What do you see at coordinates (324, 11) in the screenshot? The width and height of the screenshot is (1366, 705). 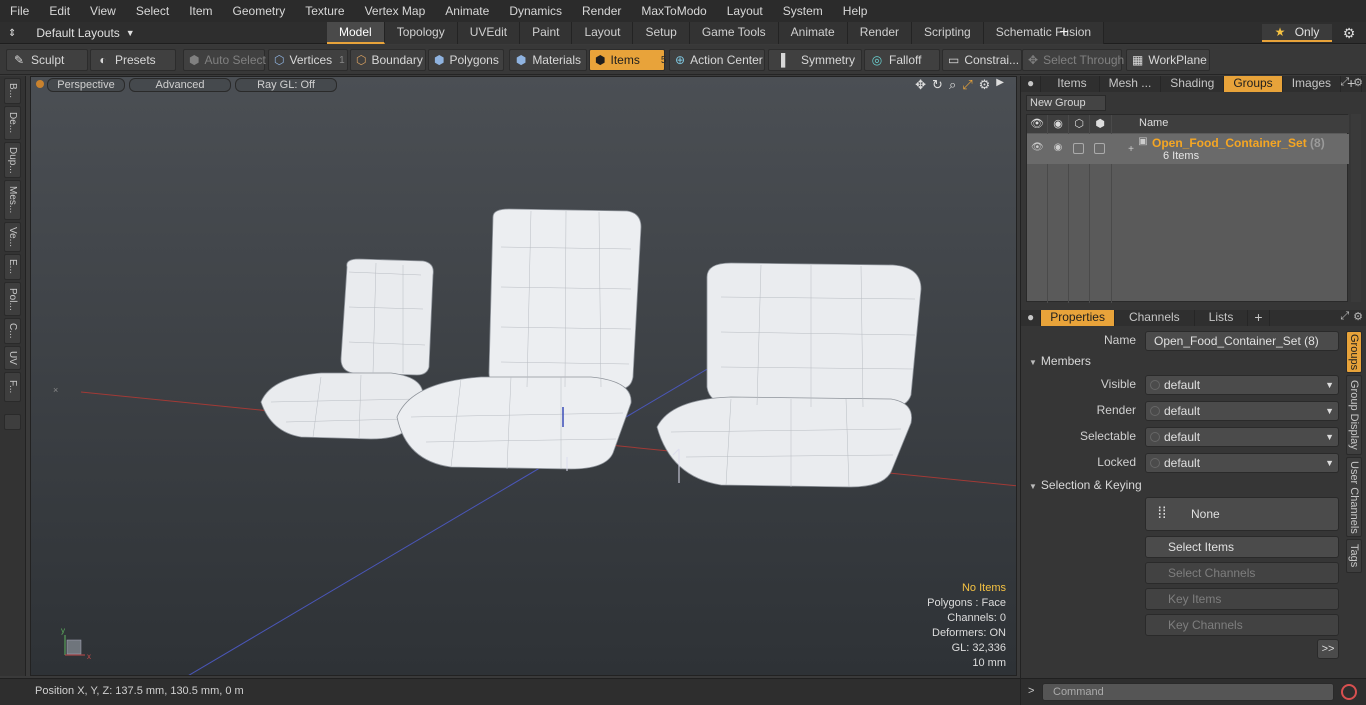 I see `menu-texture: Texture` at bounding box center [324, 11].